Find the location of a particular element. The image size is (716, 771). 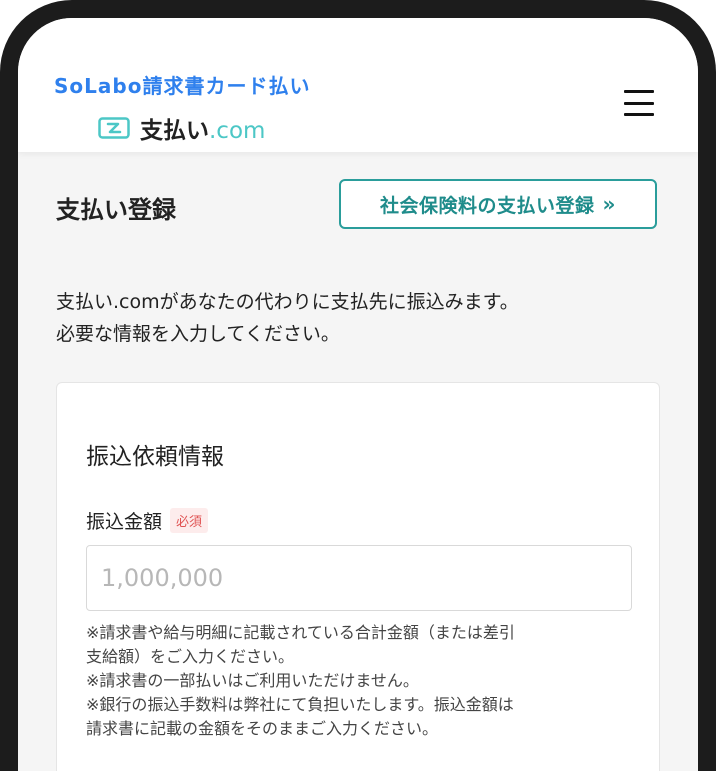

hamburger-menu-icon is located at coordinates (639, 103).